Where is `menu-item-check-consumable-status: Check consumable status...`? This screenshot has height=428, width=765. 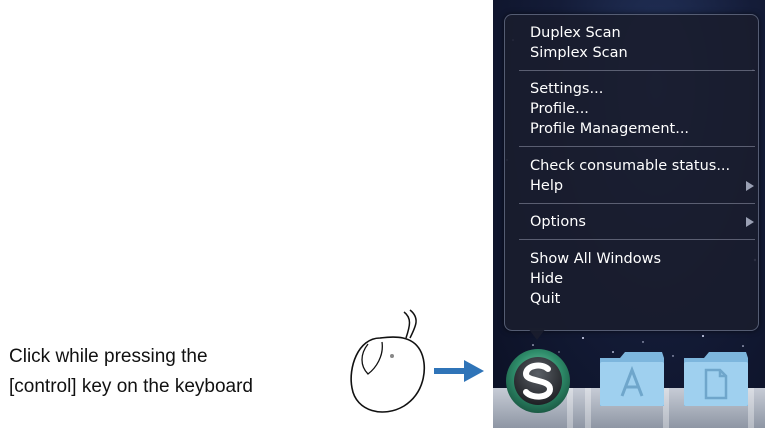 menu-item-check-consumable-status: Check consumable status... is located at coordinates (631, 166).